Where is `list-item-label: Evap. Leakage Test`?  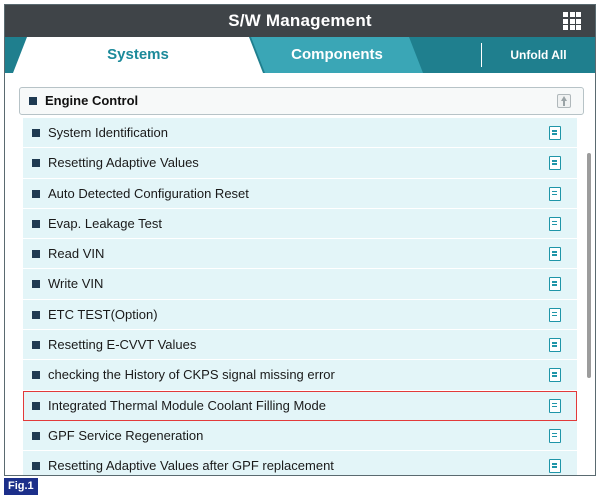 list-item-label: Evap. Leakage Test is located at coordinates (105, 223).